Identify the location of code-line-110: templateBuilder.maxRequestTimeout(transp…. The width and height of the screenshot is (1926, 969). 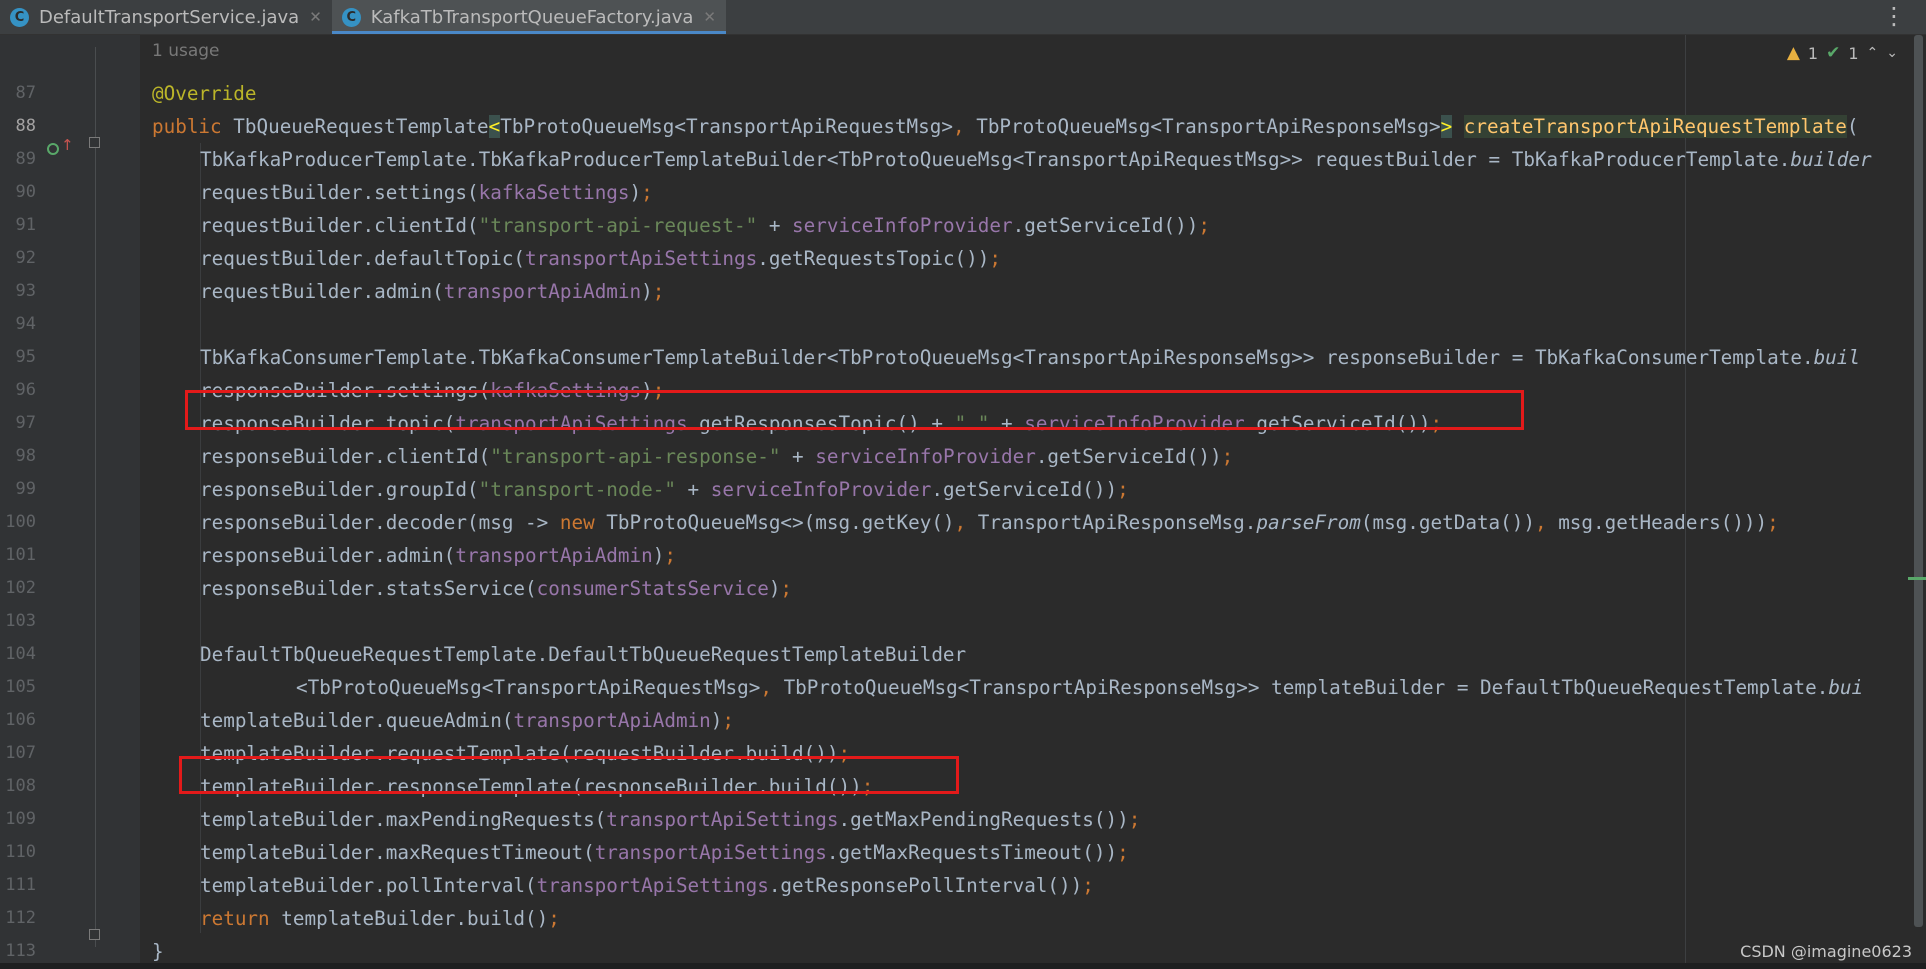
(664, 852).